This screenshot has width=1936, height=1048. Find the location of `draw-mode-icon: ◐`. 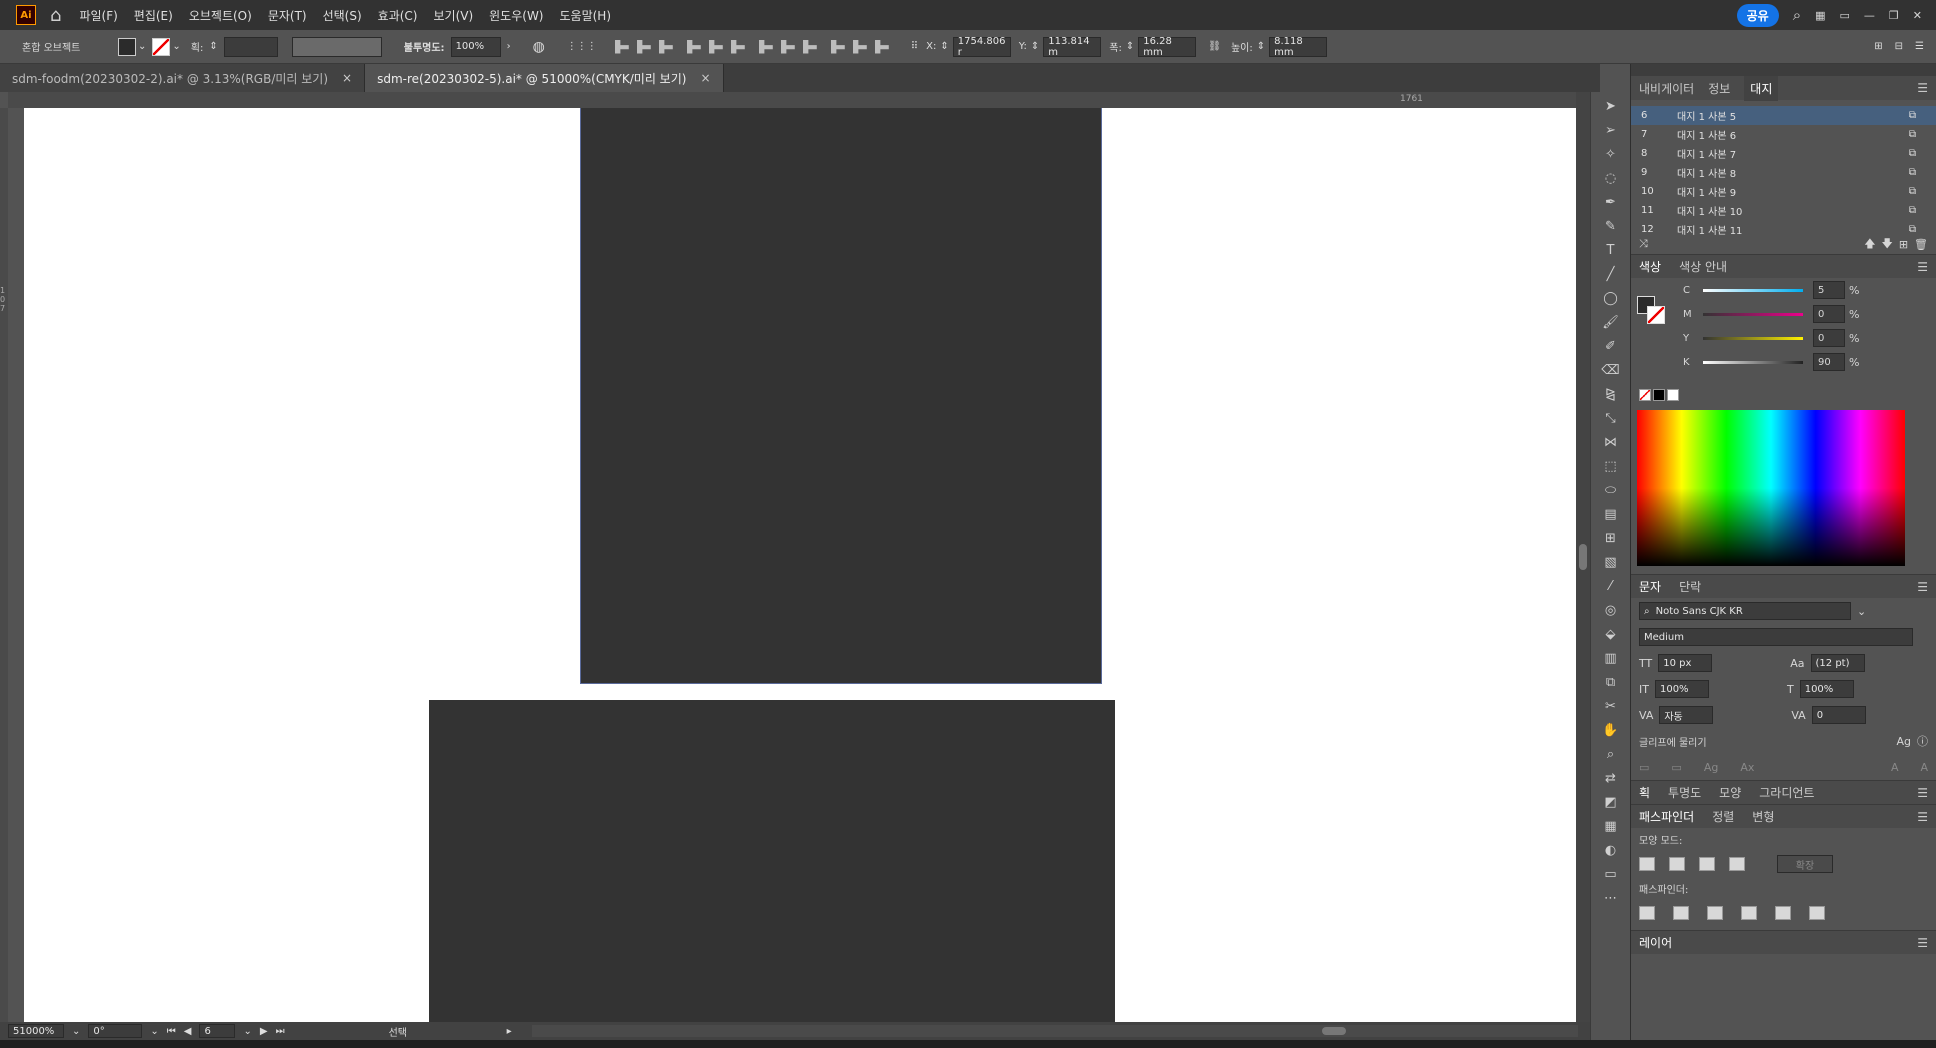

draw-mode-icon: ◐ is located at coordinates (1611, 850).